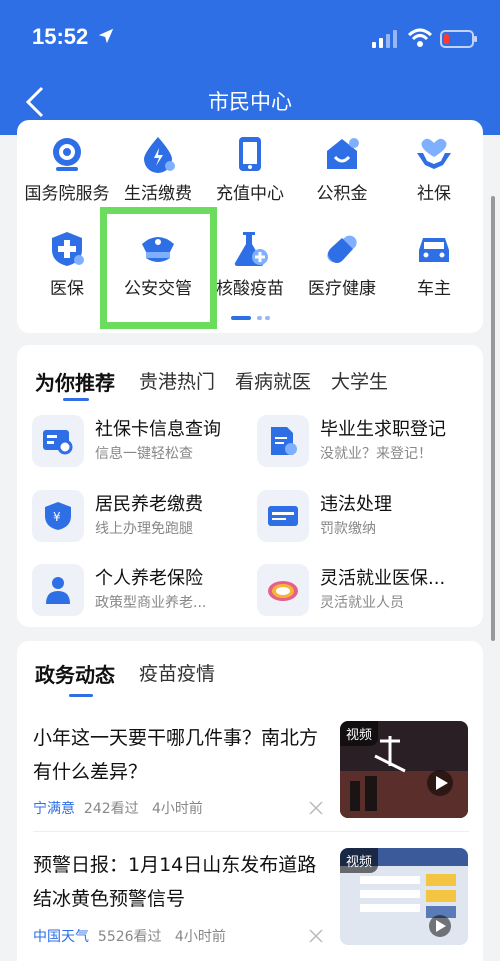 This screenshot has height=961, width=500. I want to click on car-owner-icon, so click(434, 250).